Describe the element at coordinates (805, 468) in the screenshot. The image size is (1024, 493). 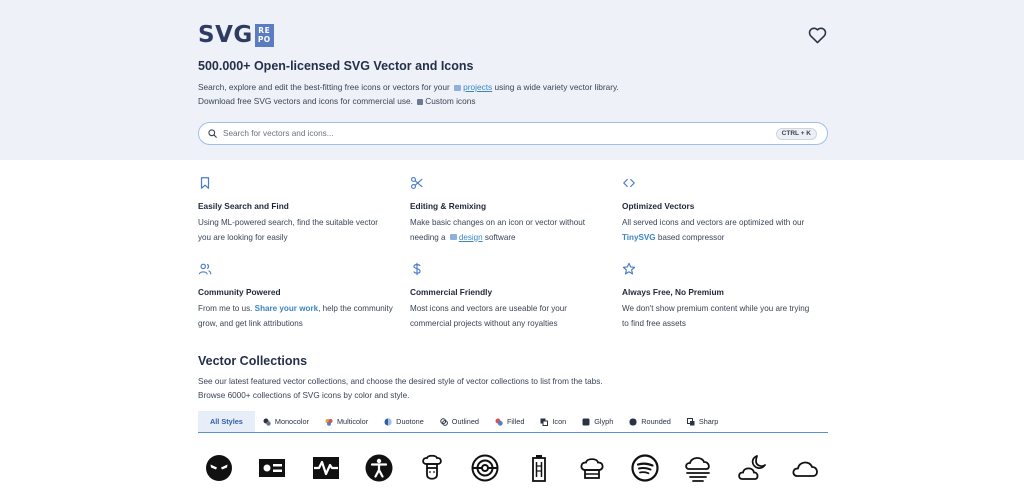
I see `cloud-icon` at that location.